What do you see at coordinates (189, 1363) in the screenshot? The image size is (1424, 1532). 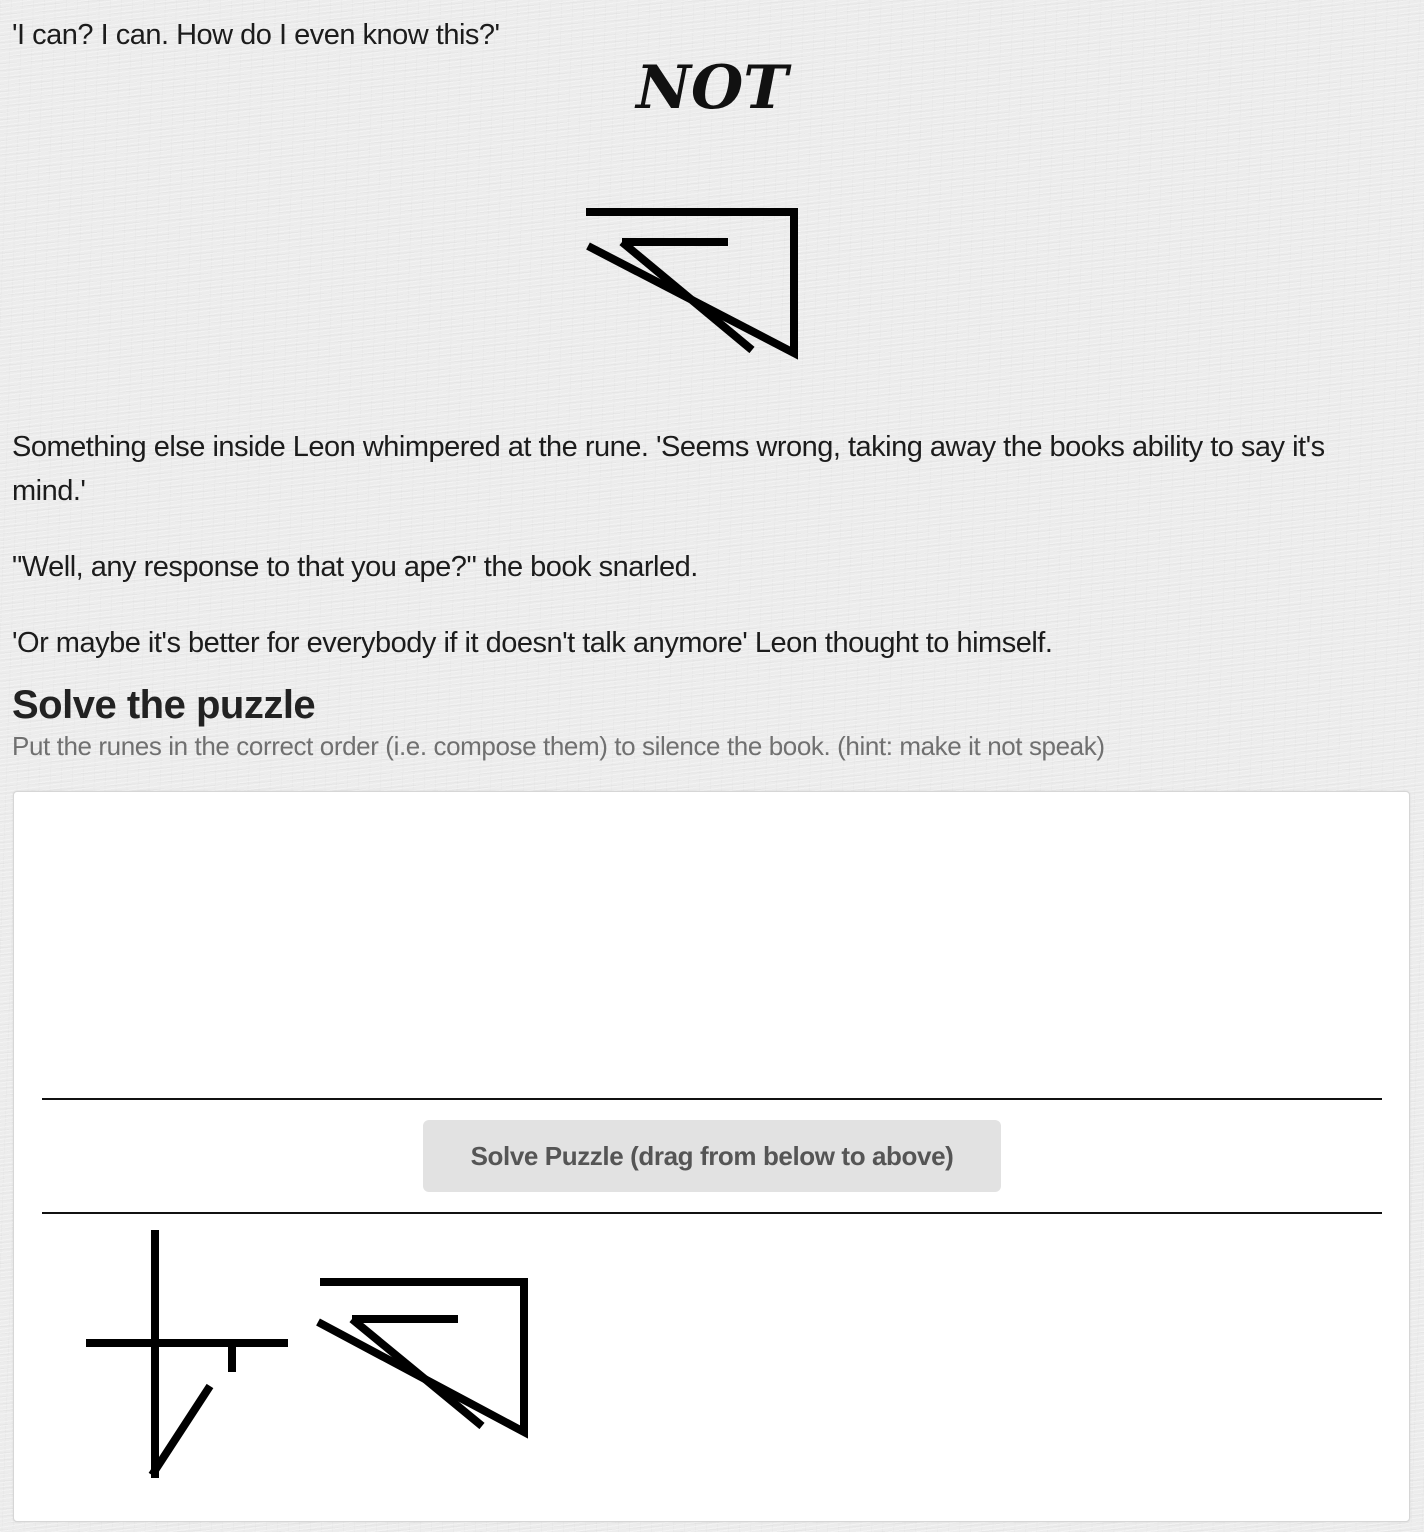 I see `speak-rune-icon` at bounding box center [189, 1363].